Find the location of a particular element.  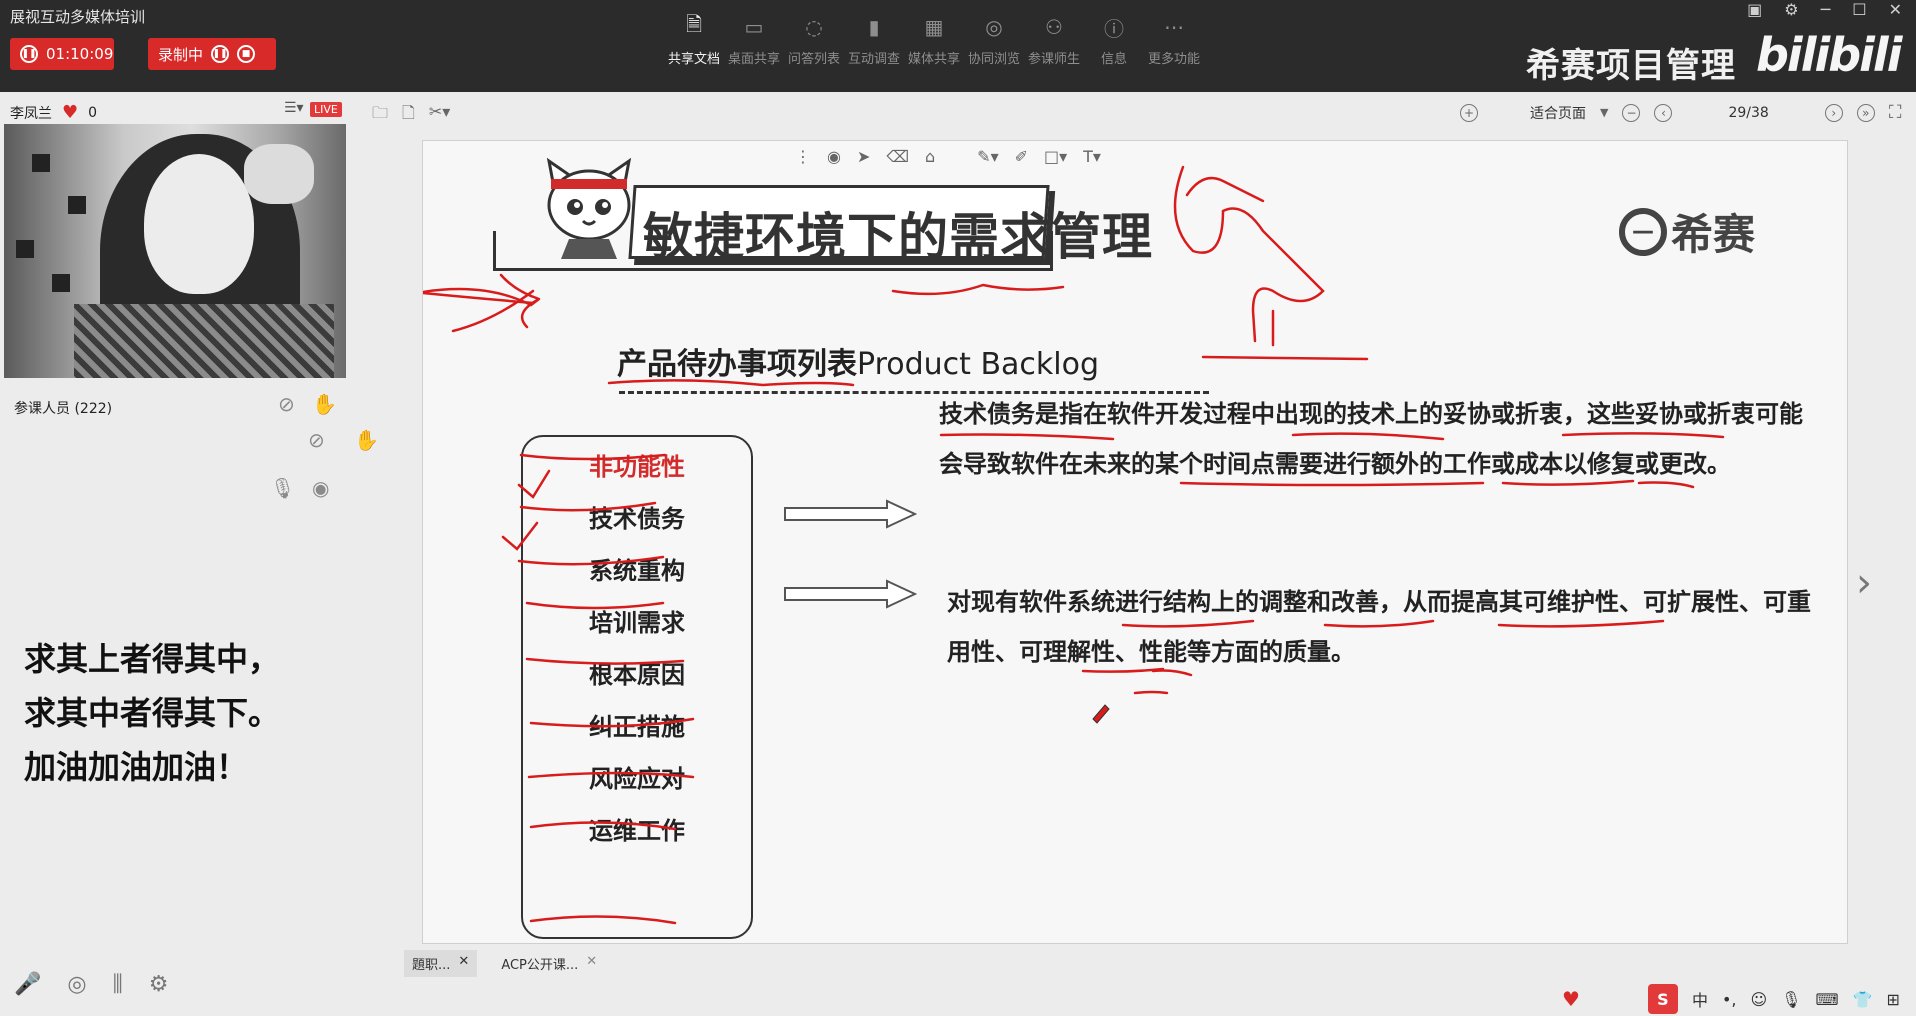

chevron-down-icon: ▼ is located at coordinates (1604, 112).